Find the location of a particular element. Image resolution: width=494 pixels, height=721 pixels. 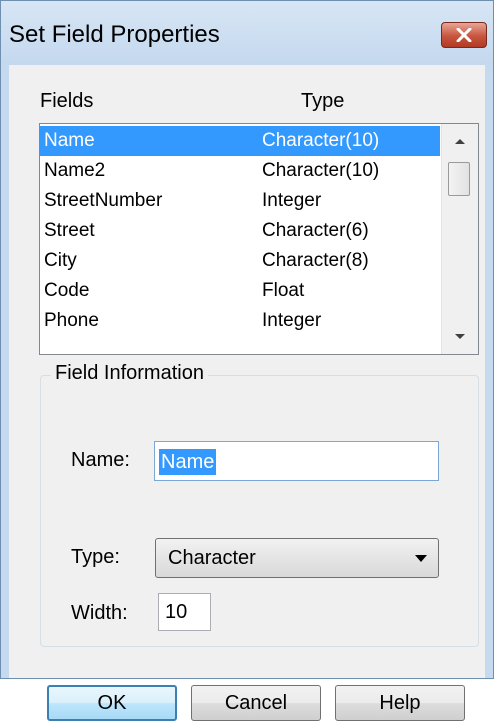

ok-button: OK is located at coordinates (112, 703).